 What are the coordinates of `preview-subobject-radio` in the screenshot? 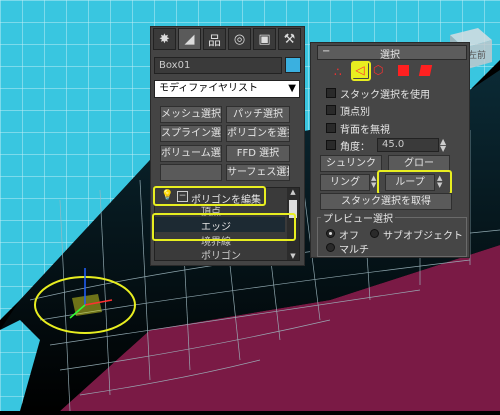 It's located at (374, 233).